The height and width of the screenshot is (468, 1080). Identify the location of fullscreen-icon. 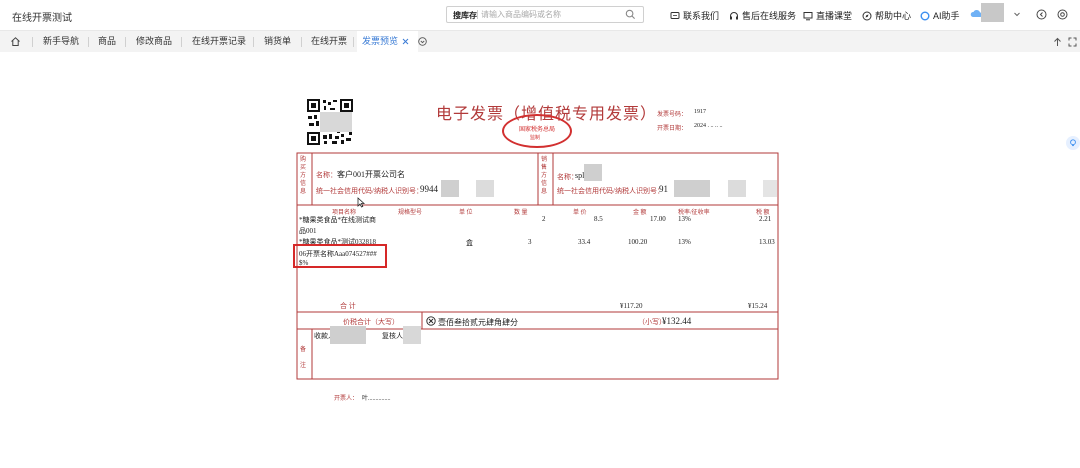
(1072, 42).